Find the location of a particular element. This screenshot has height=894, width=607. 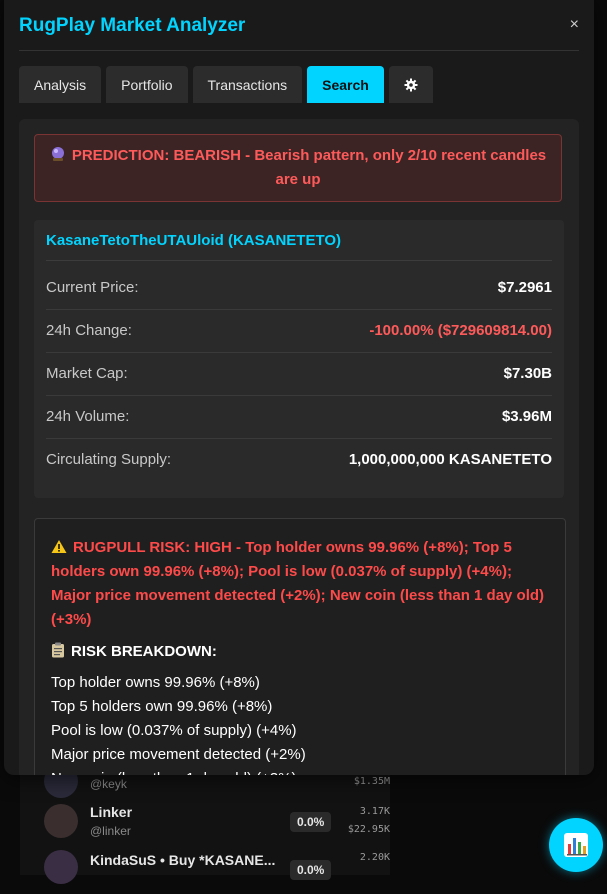

holder-amount: 3.17K is located at coordinates (374, 811).